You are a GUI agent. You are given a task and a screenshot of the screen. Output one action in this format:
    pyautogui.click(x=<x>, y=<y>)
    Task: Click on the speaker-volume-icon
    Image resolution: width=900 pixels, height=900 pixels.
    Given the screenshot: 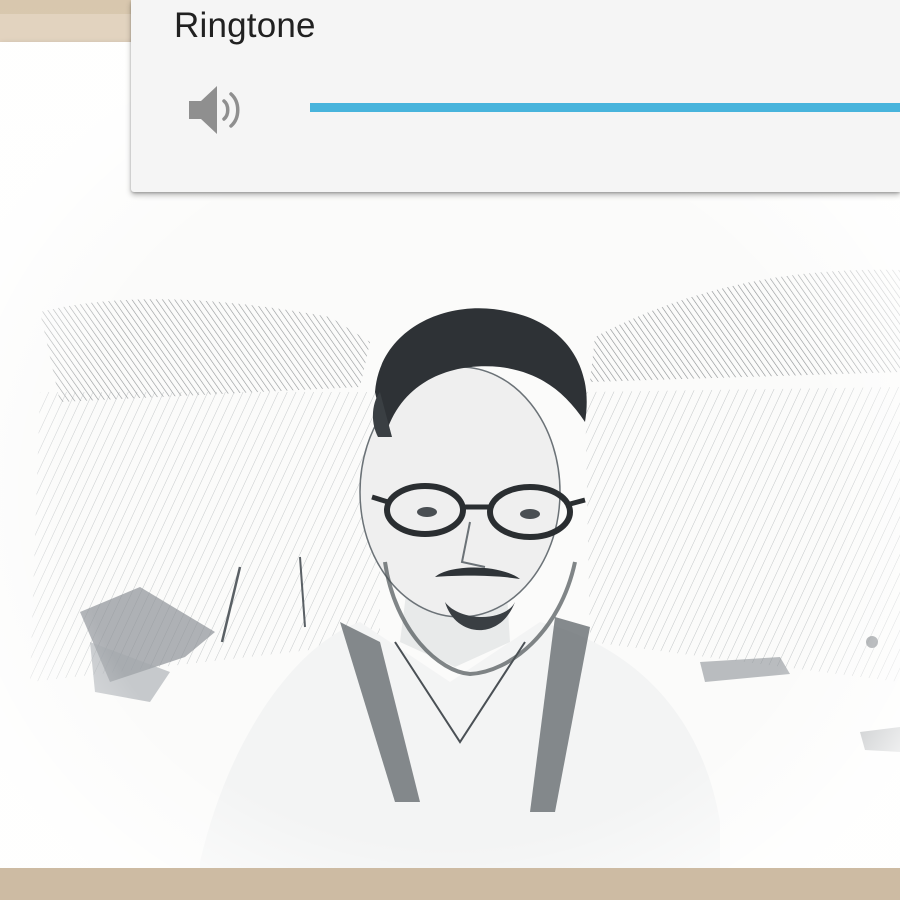 What is the action you would take?
    pyautogui.click(x=216, y=110)
    